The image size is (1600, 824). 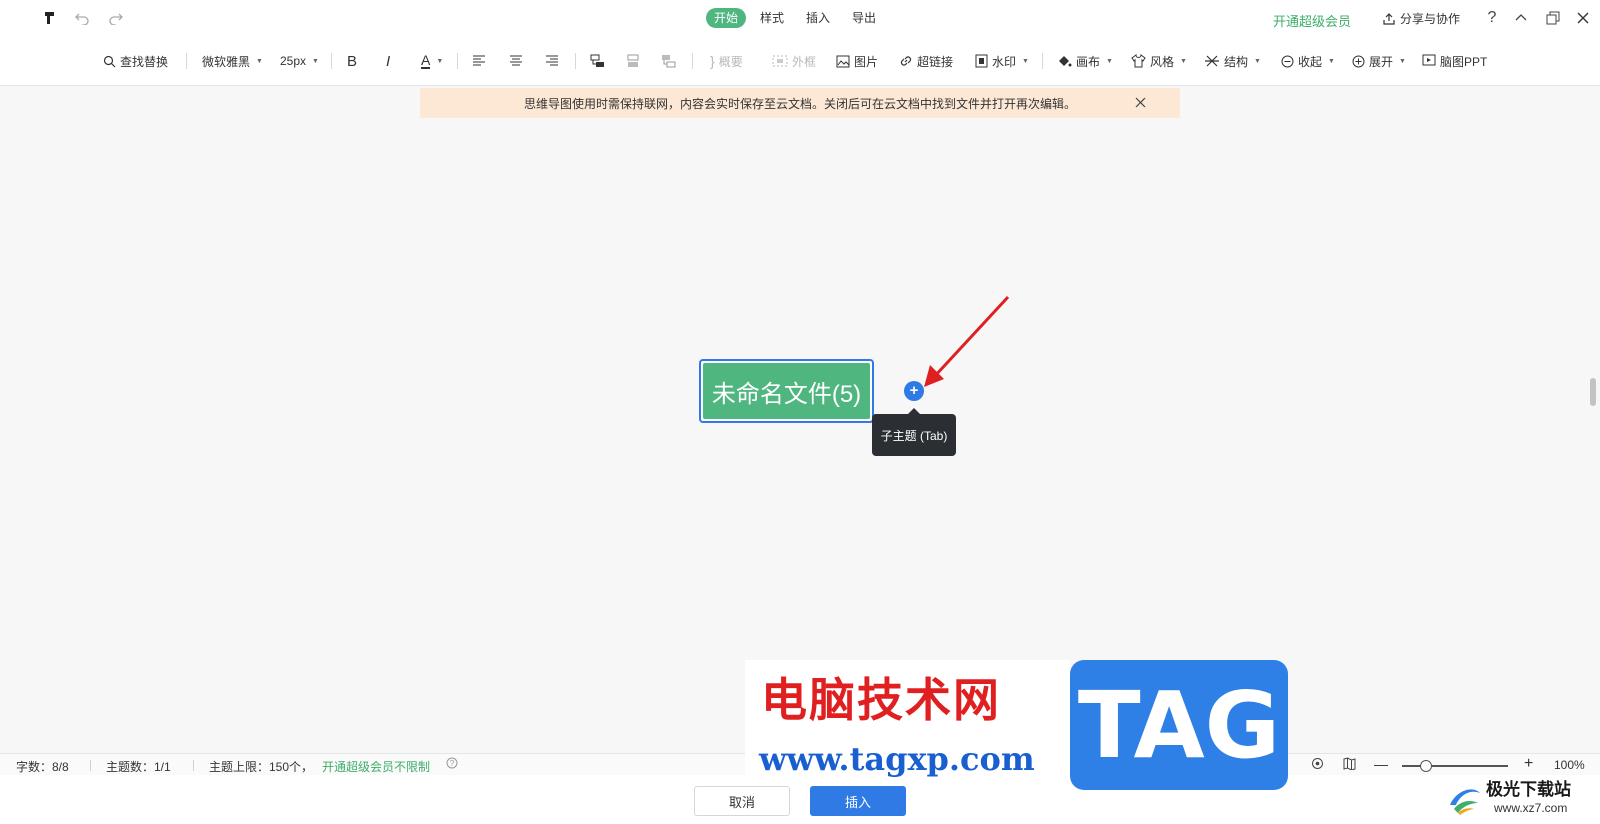 I want to click on font-family-select: 微软雅黑 ▼, so click(x=232, y=61).